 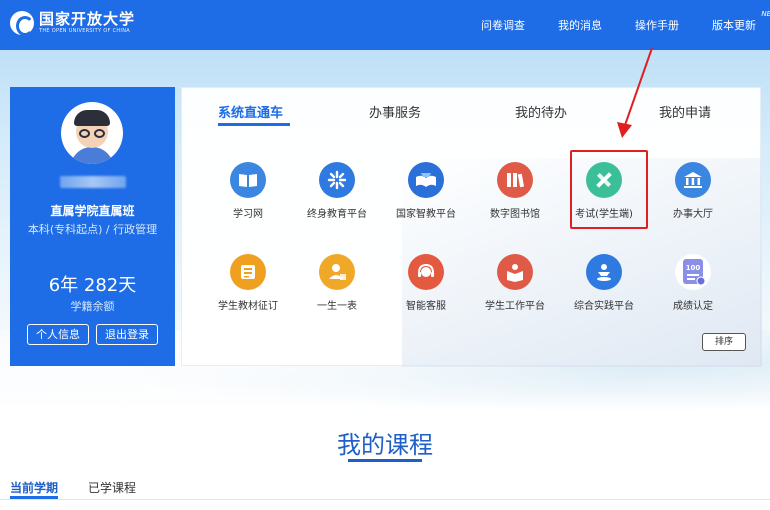 I want to click on new-badge: NEW, so click(x=765, y=14).